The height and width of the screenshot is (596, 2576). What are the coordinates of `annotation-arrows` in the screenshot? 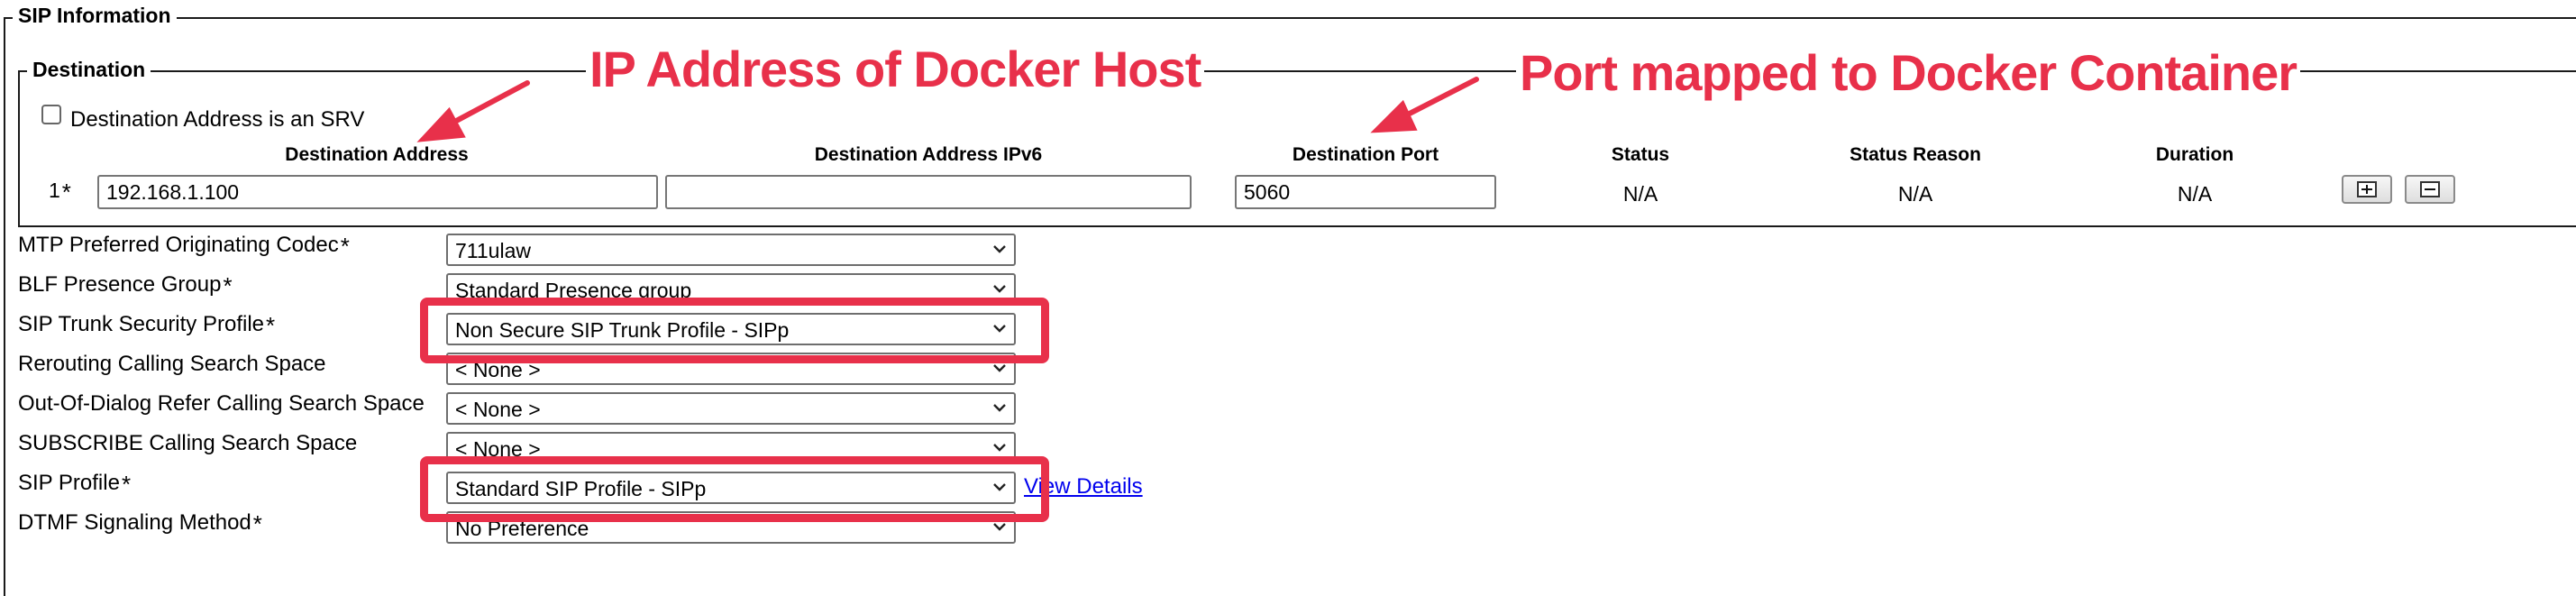 It's located at (947, 110).